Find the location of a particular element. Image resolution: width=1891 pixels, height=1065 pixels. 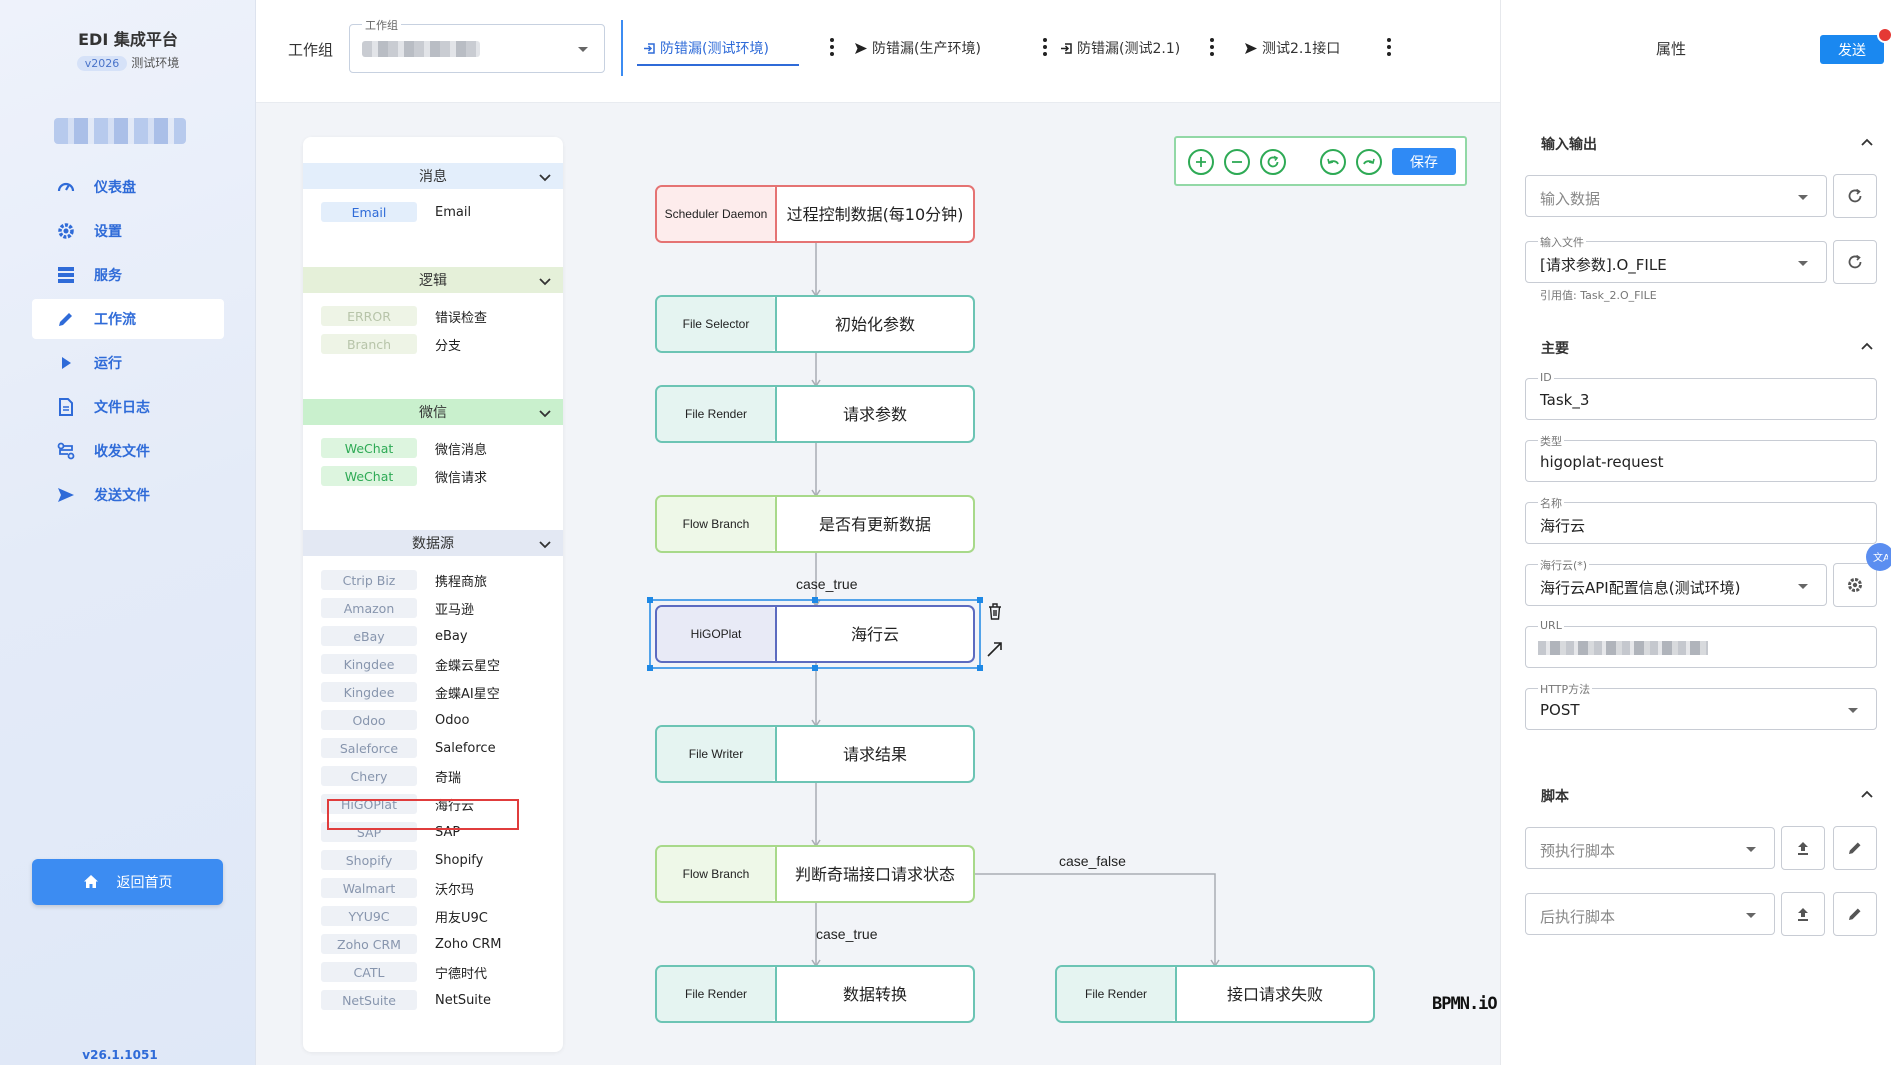

palette-item: Odoo Odoo is located at coordinates (395, 720).